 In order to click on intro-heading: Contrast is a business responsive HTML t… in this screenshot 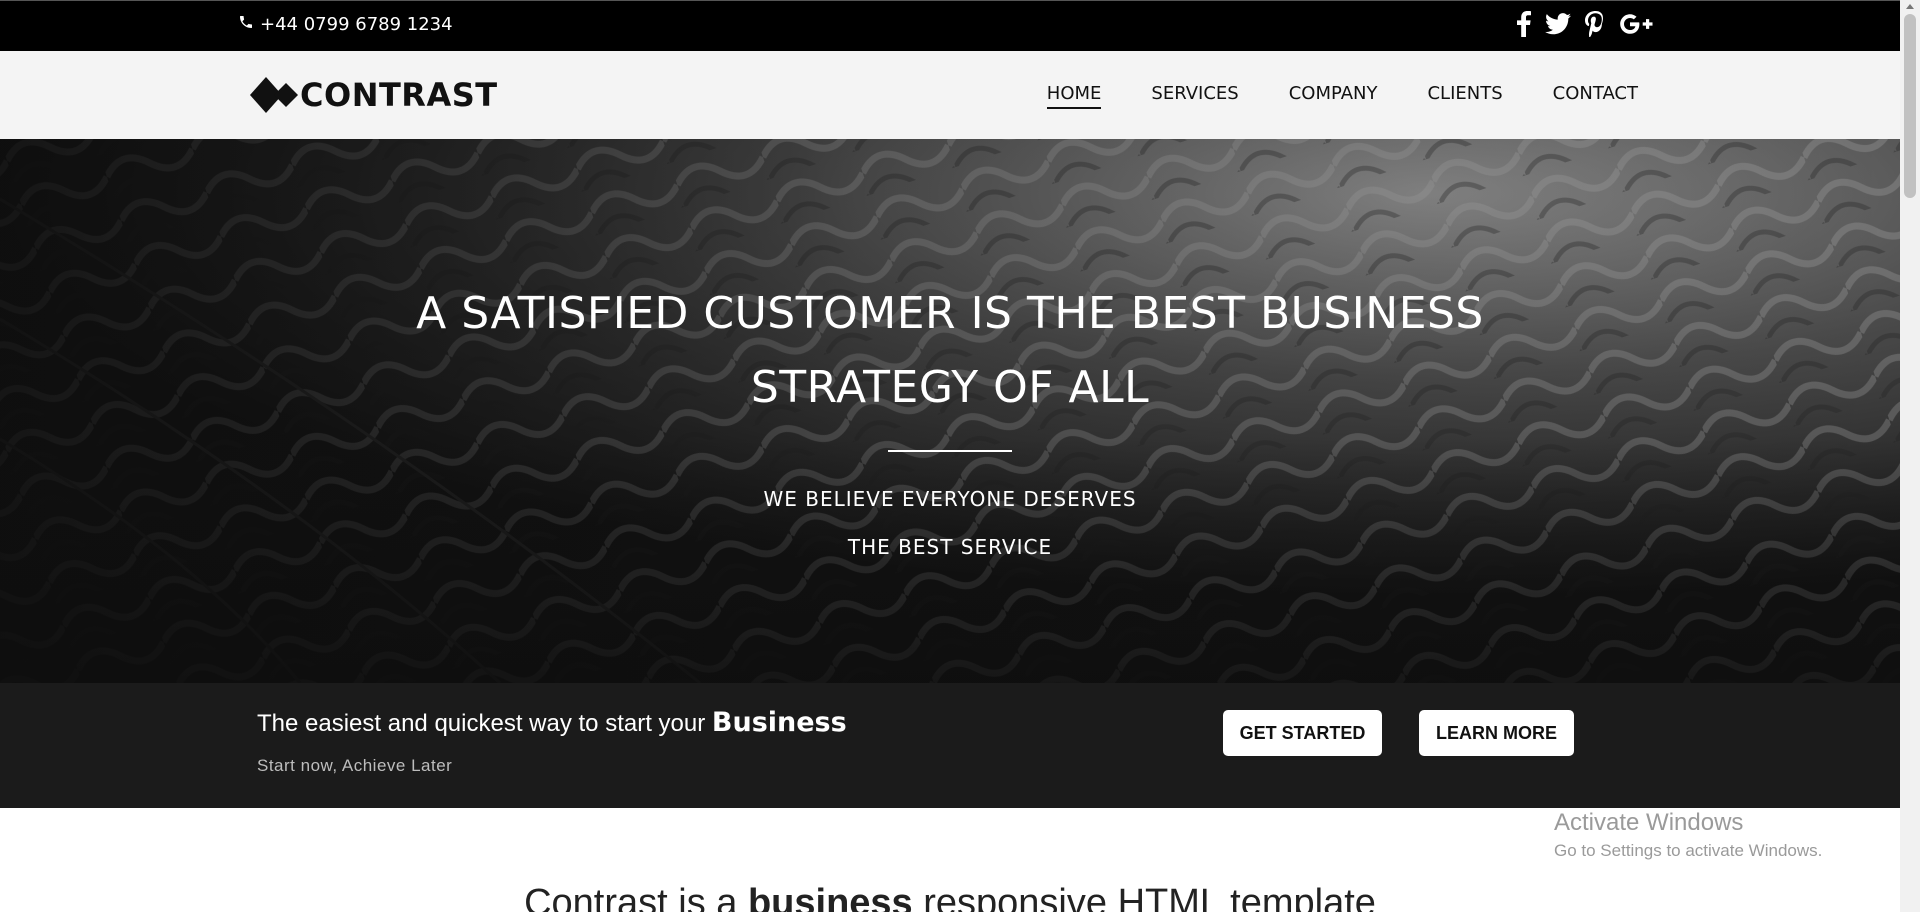, I will do `click(950, 897)`.